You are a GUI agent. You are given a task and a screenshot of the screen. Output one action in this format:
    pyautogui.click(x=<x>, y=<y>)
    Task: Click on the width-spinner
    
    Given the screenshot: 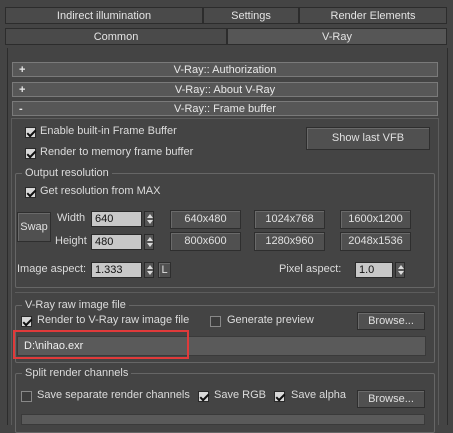 What is the action you would take?
    pyautogui.click(x=149, y=219)
    